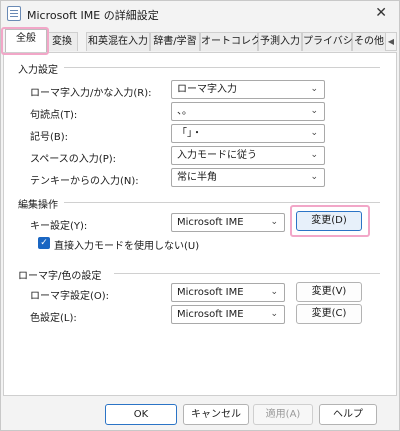 The height and width of the screenshot is (431, 400). What do you see at coordinates (207, 89) in the screenshot?
I see `select-value: ローマ字入力` at bounding box center [207, 89].